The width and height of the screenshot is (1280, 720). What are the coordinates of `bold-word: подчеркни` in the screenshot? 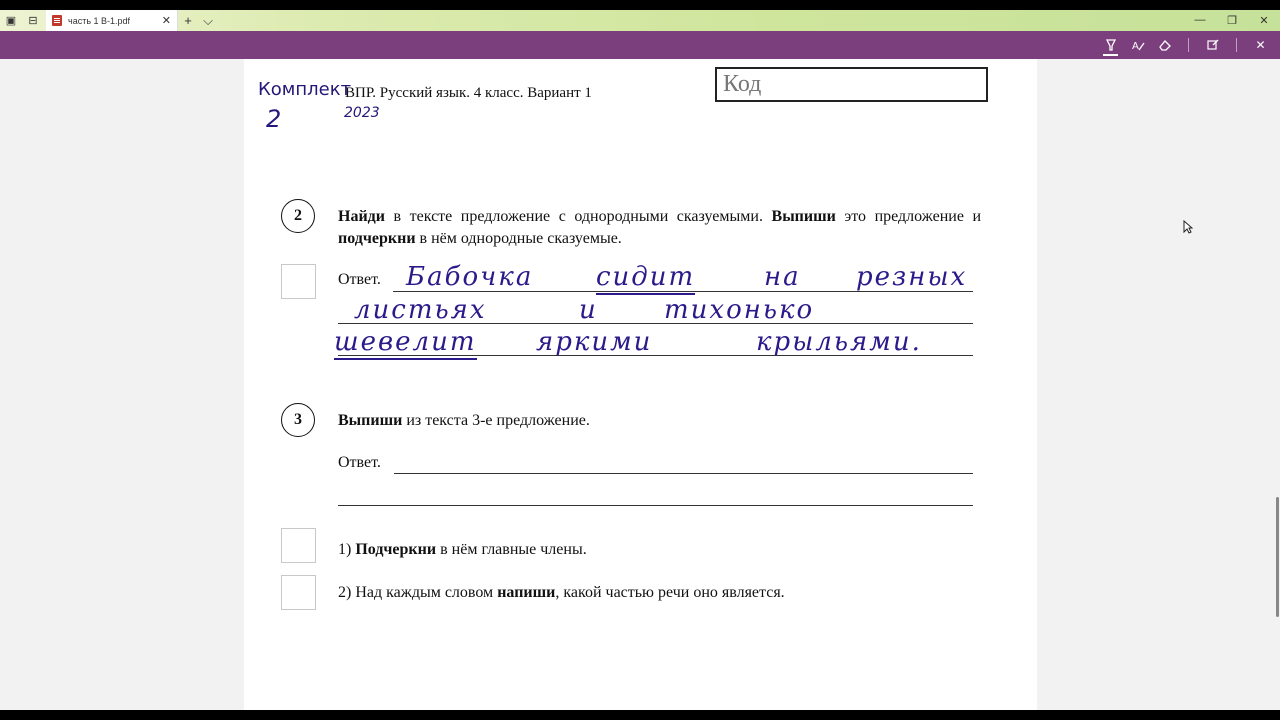 It's located at (377, 238).